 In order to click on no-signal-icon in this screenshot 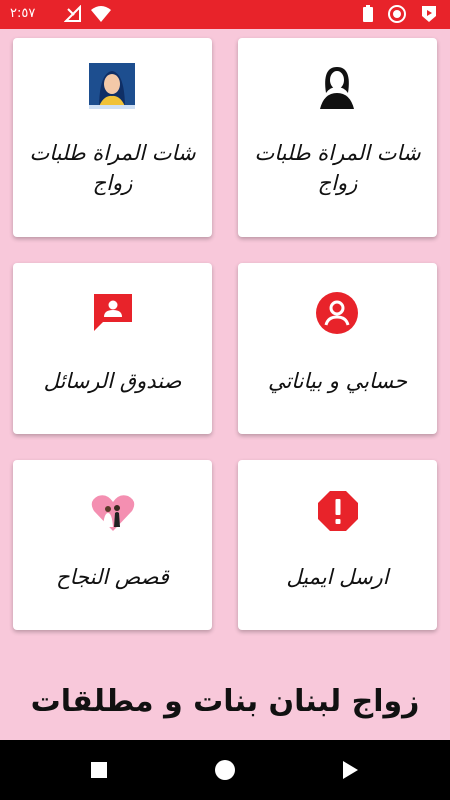, I will do `click(72, 13)`.